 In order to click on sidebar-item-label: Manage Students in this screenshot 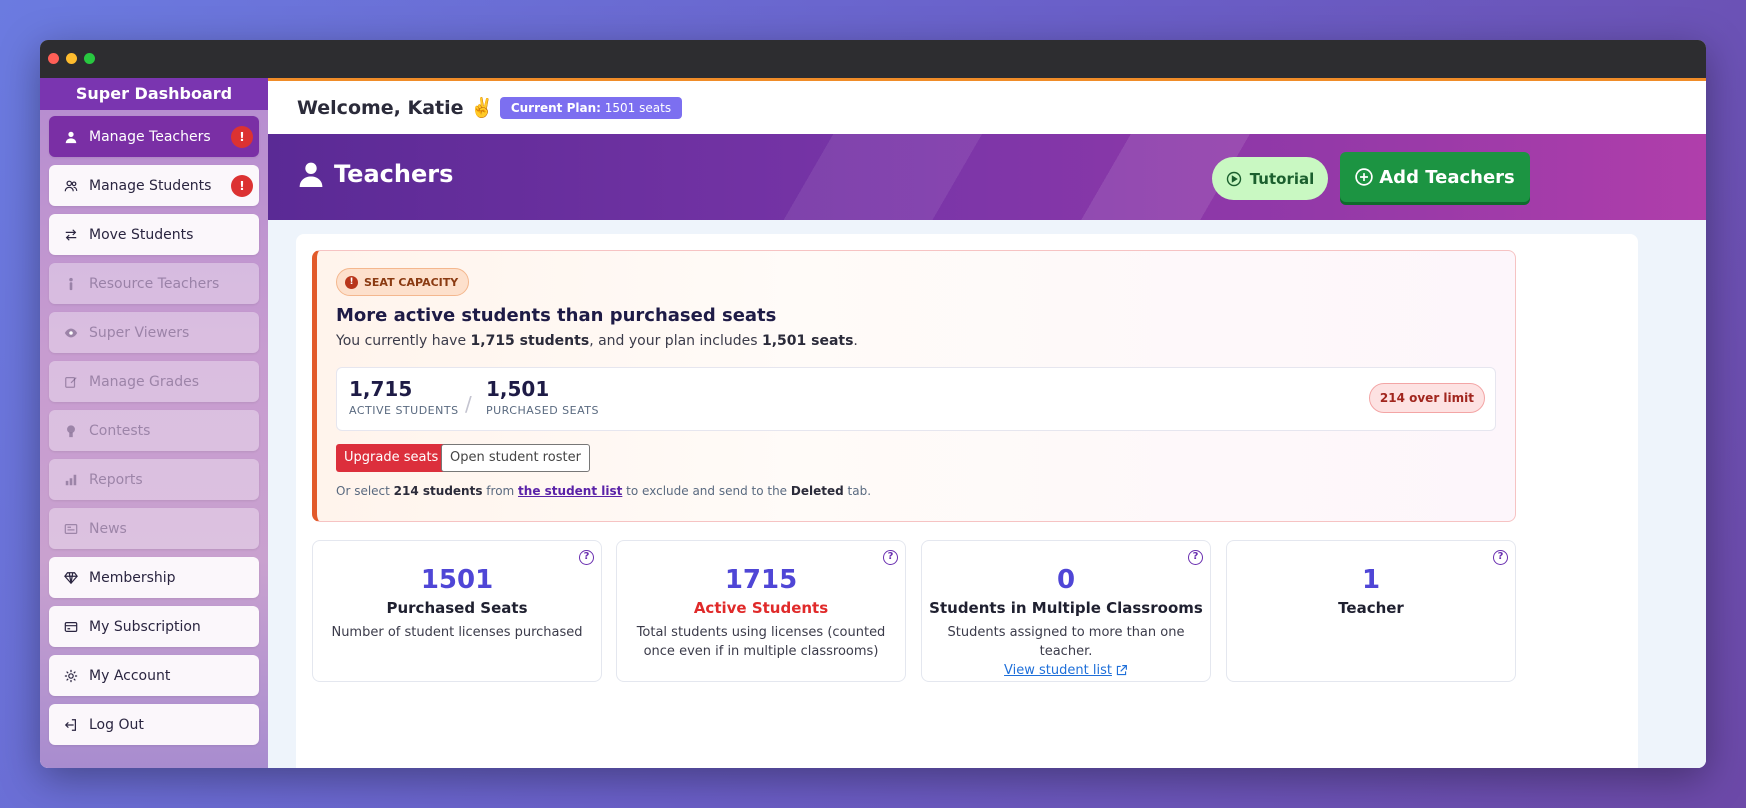, I will do `click(150, 185)`.